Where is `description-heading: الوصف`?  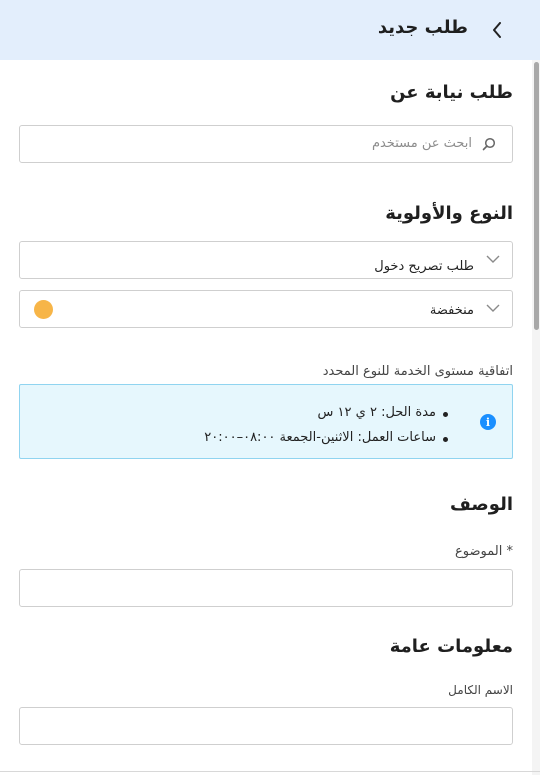 description-heading: الوصف is located at coordinates (481, 504).